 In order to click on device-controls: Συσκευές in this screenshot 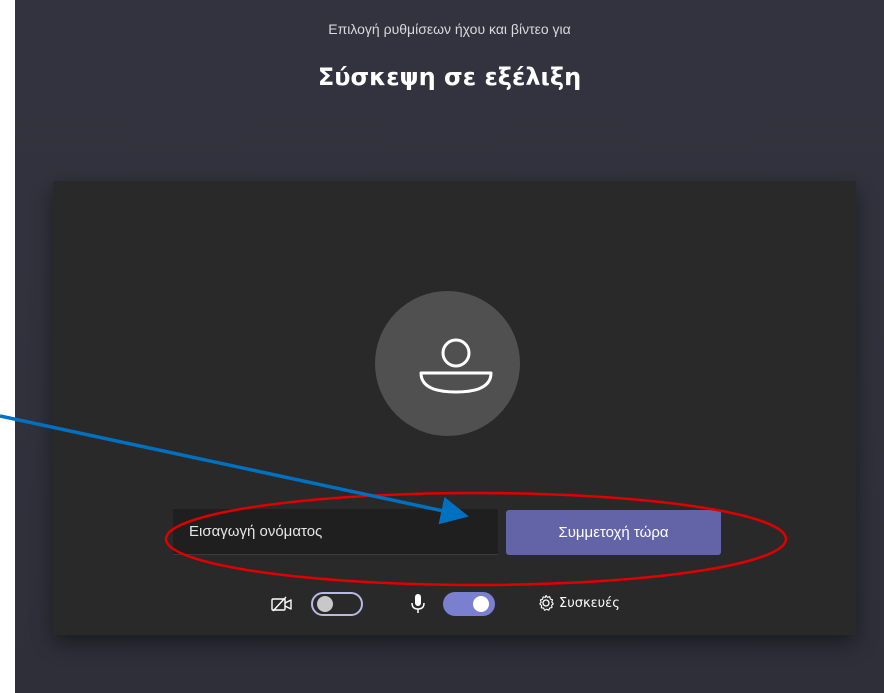, I will do `click(454, 604)`.